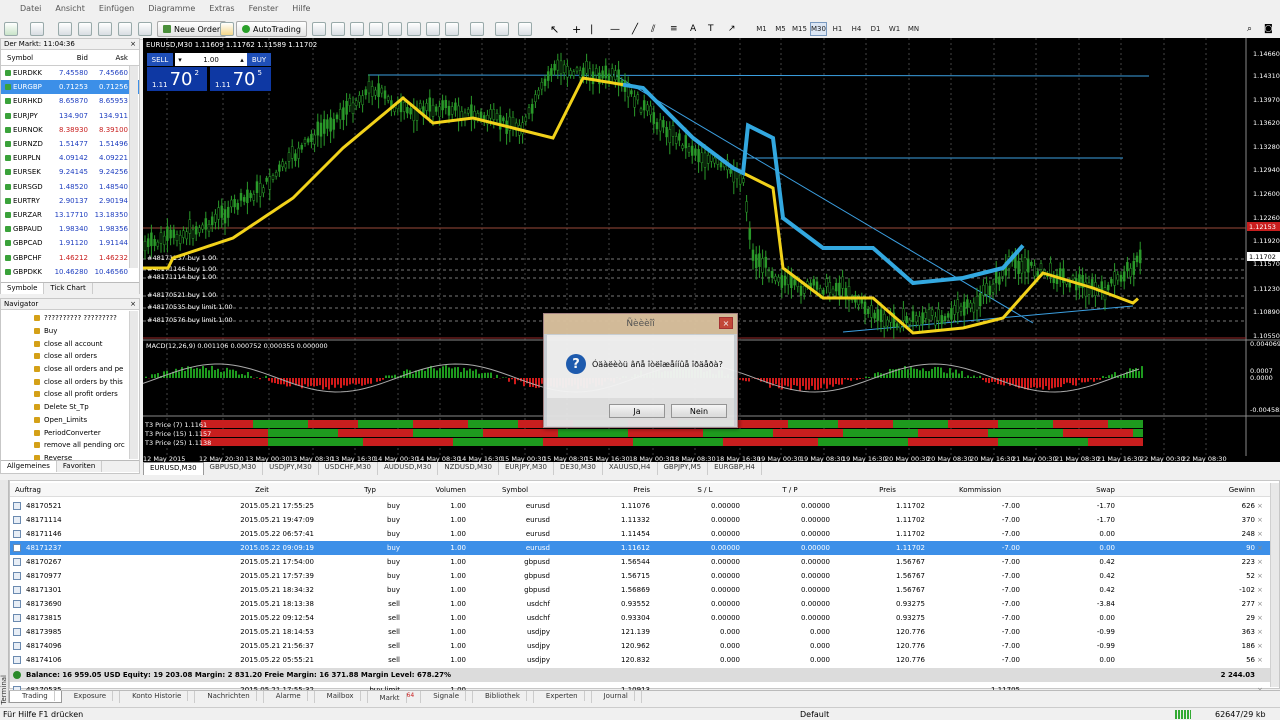  I want to click on chart-tab: AUDUSD,M30, so click(408, 468).